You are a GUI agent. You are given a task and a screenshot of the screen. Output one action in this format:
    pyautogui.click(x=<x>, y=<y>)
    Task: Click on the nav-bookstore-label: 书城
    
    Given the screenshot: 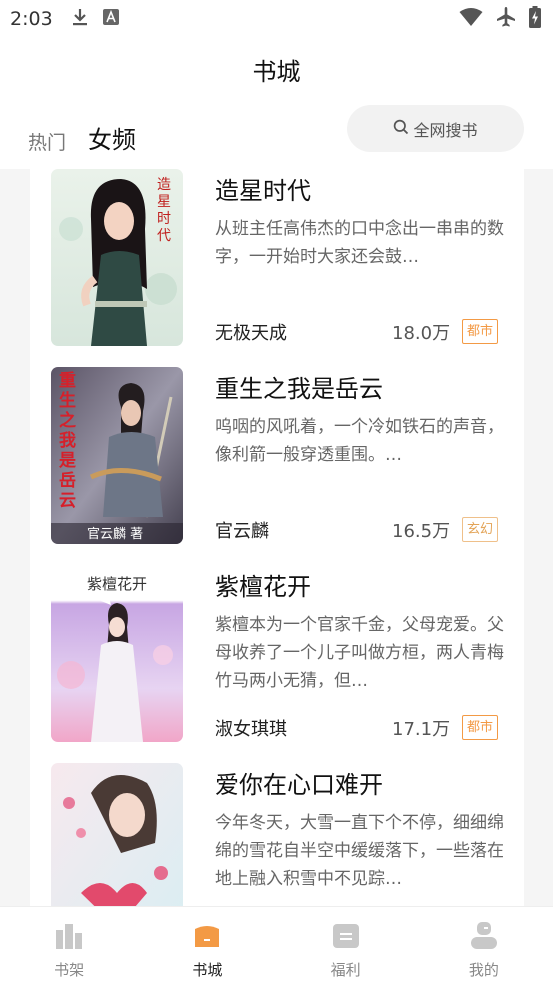 What is the action you would take?
    pyautogui.click(x=207, y=970)
    